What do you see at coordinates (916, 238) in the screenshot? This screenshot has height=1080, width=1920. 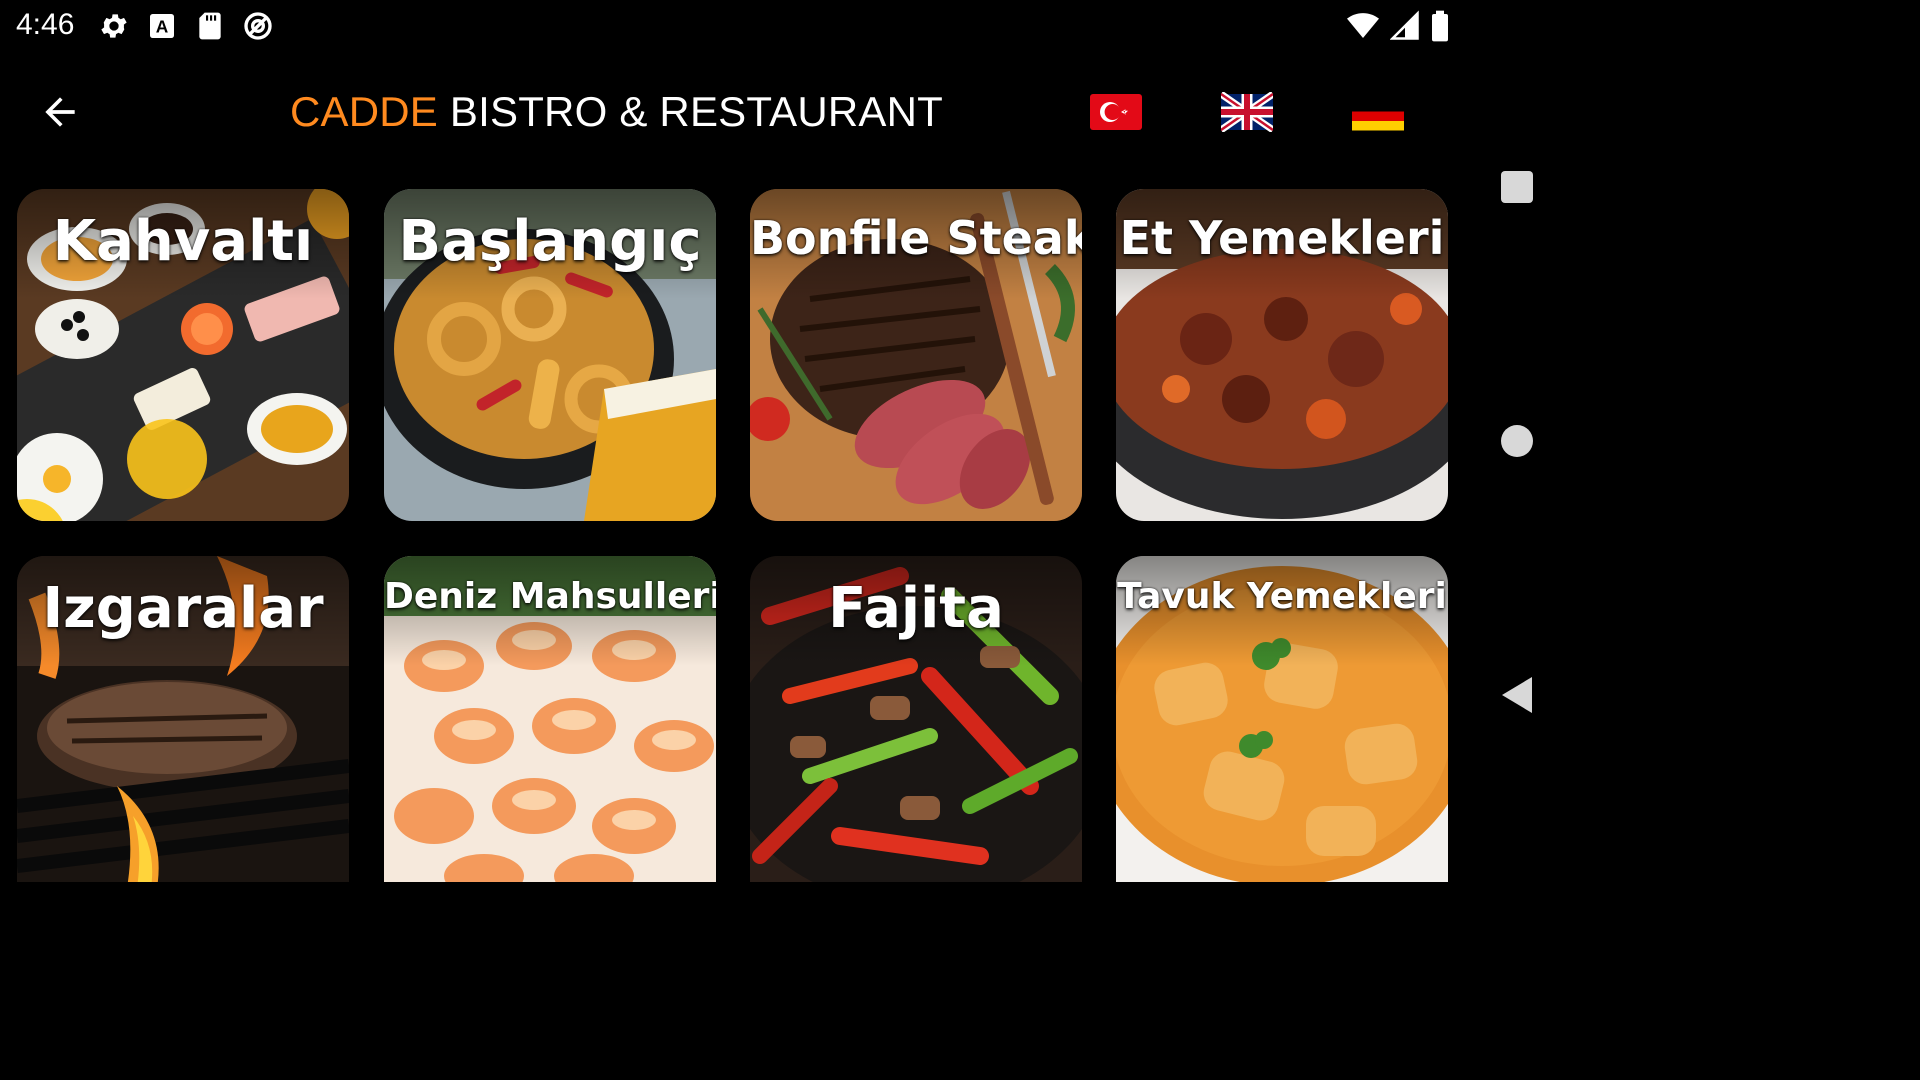 I see `category-label: Bonfile Steak` at bounding box center [916, 238].